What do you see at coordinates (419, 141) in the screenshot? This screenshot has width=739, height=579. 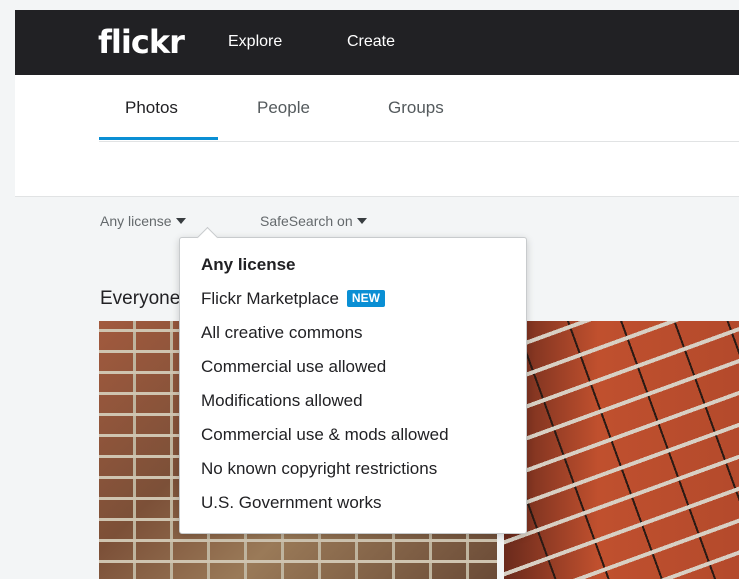 I see `tab-divider` at bounding box center [419, 141].